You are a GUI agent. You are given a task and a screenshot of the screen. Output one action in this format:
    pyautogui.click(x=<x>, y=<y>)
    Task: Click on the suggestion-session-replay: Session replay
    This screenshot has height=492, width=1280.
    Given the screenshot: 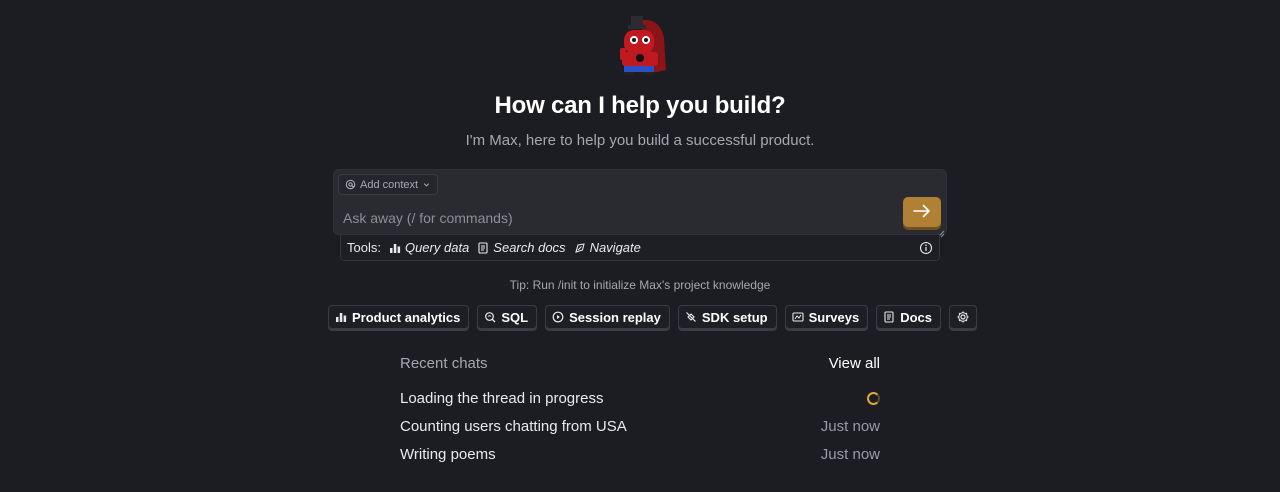 What is the action you would take?
    pyautogui.click(x=607, y=317)
    